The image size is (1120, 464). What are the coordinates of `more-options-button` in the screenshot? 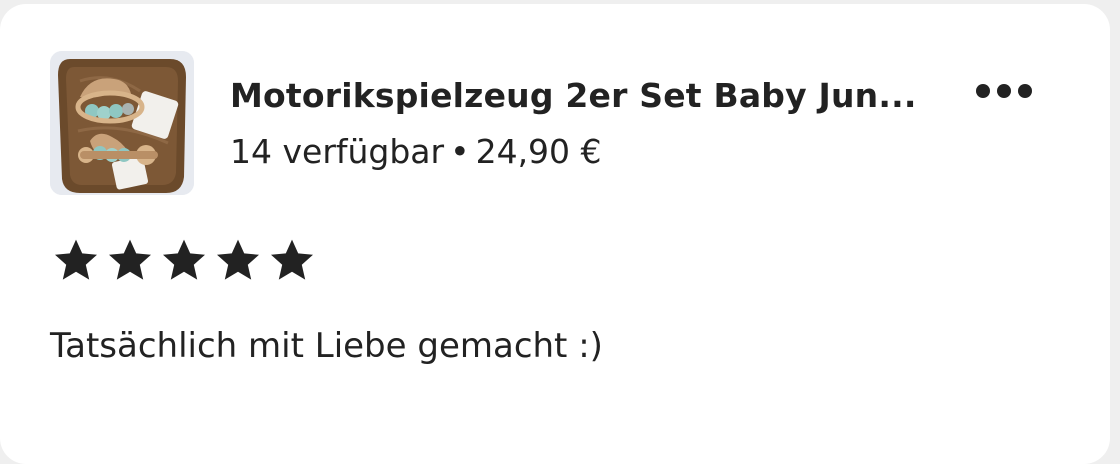 It's located at (1004, 91).